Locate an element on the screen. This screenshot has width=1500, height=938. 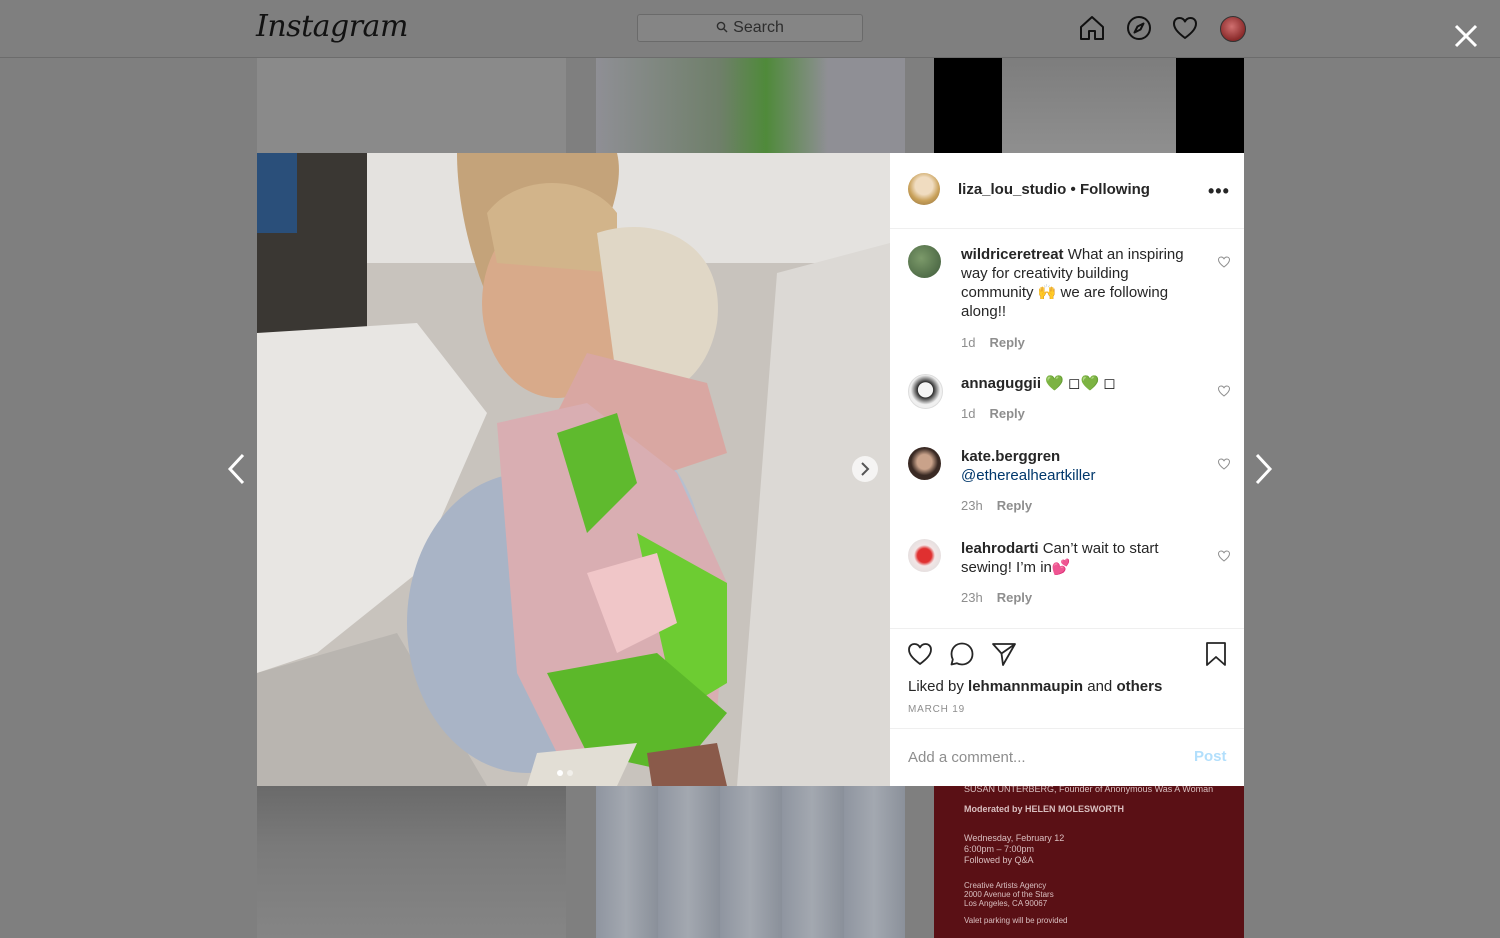
owner-username: liza_lou_studio is located at coordinates (1012, 189).